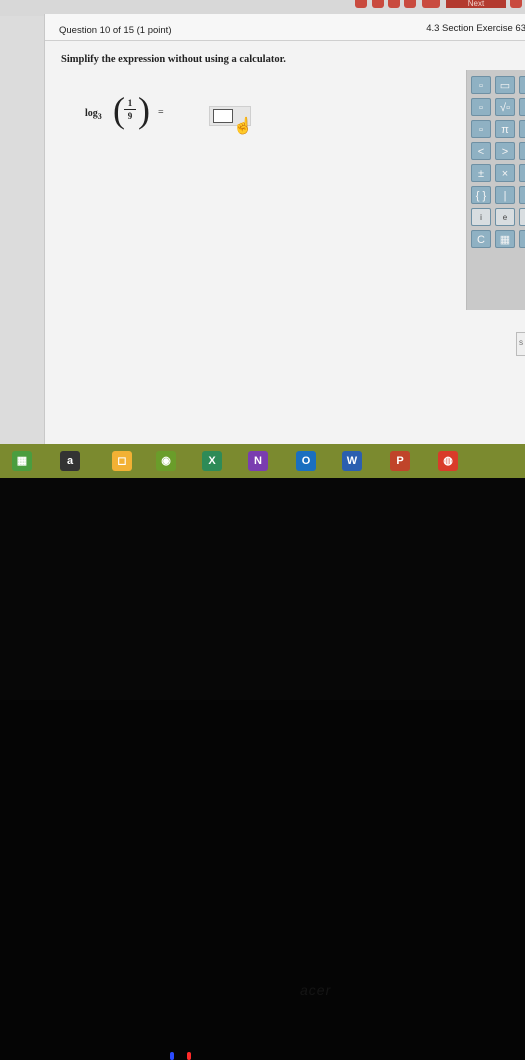 This screenshot has height=1060, width=525. Describe the element at coordinates (99, 116) in the screenshot. I see `log-base: 3` at that location.